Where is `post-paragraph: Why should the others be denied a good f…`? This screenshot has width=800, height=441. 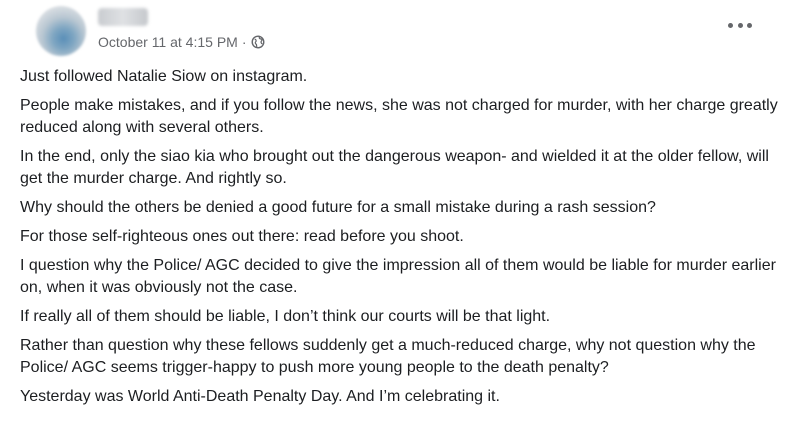 post-paragraph: Why should the others be denied a good f… is located at coordinates (338, 207).